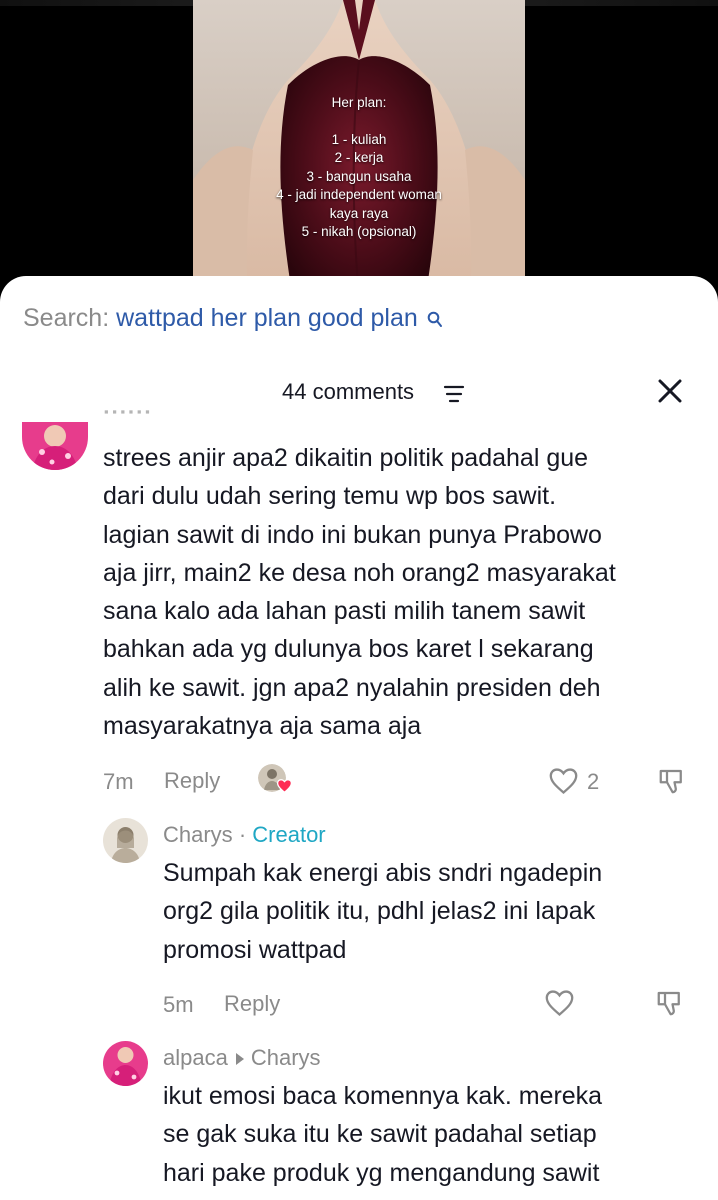 The height and width of the screenshot is (1200, 718). I want to click on caption-line: kaya raya, so click(359, 213).